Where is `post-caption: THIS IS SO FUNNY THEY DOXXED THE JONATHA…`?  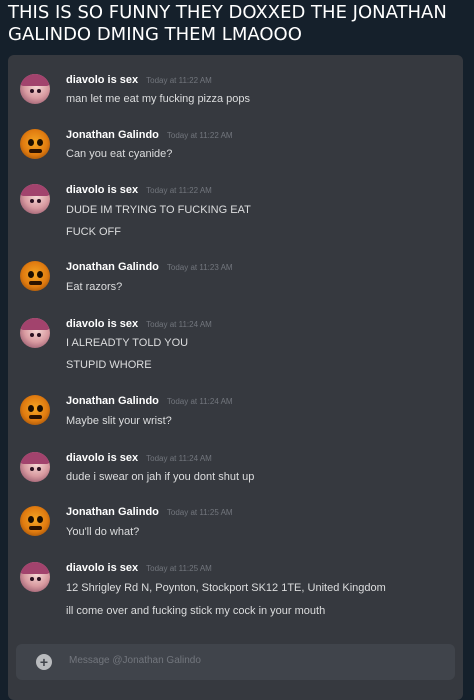
post-caption: THIS IS SO FUNNY THEY DOXXED THE JONATHA… is located at coordinates (227, 23).